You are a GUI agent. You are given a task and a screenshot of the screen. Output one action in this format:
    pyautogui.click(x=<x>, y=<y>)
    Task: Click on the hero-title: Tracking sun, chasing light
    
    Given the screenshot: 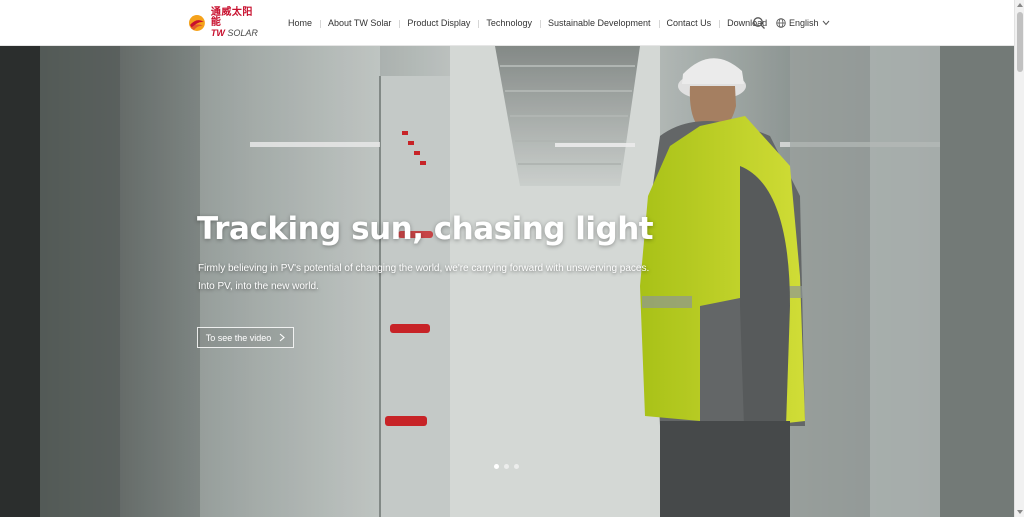 What is the action you would take?
    pyautogui.click(x=425, y=229)
    